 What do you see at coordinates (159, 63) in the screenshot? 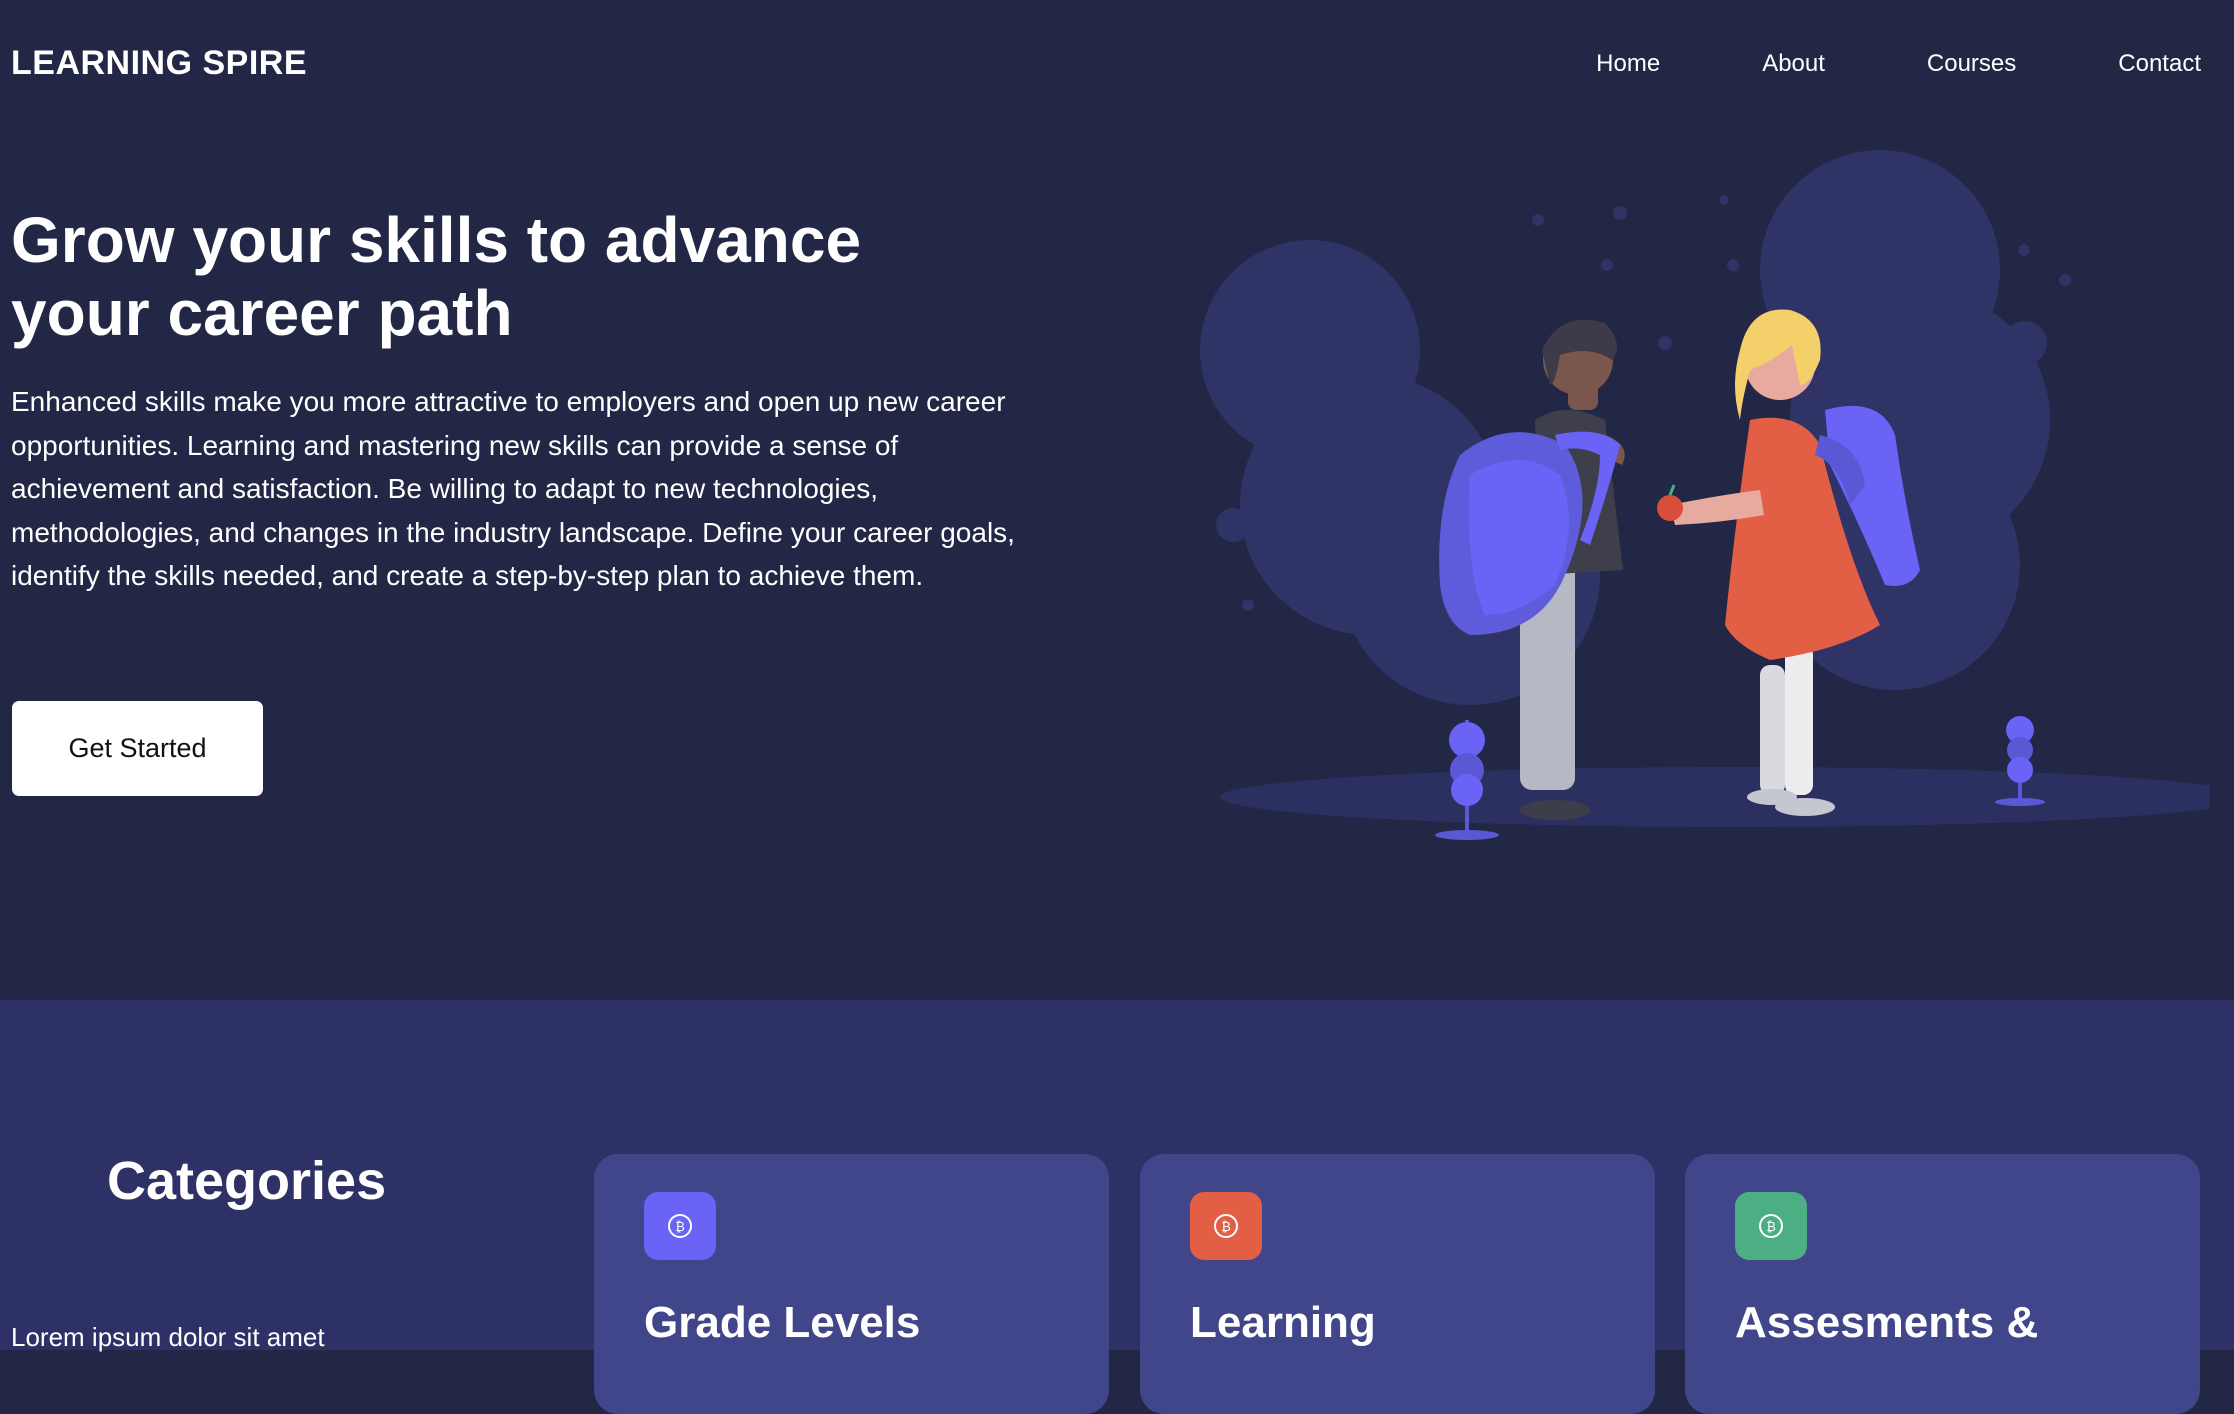
I see `brand-logo: LEARNING SPIRE` at bounding box center [159, 63].